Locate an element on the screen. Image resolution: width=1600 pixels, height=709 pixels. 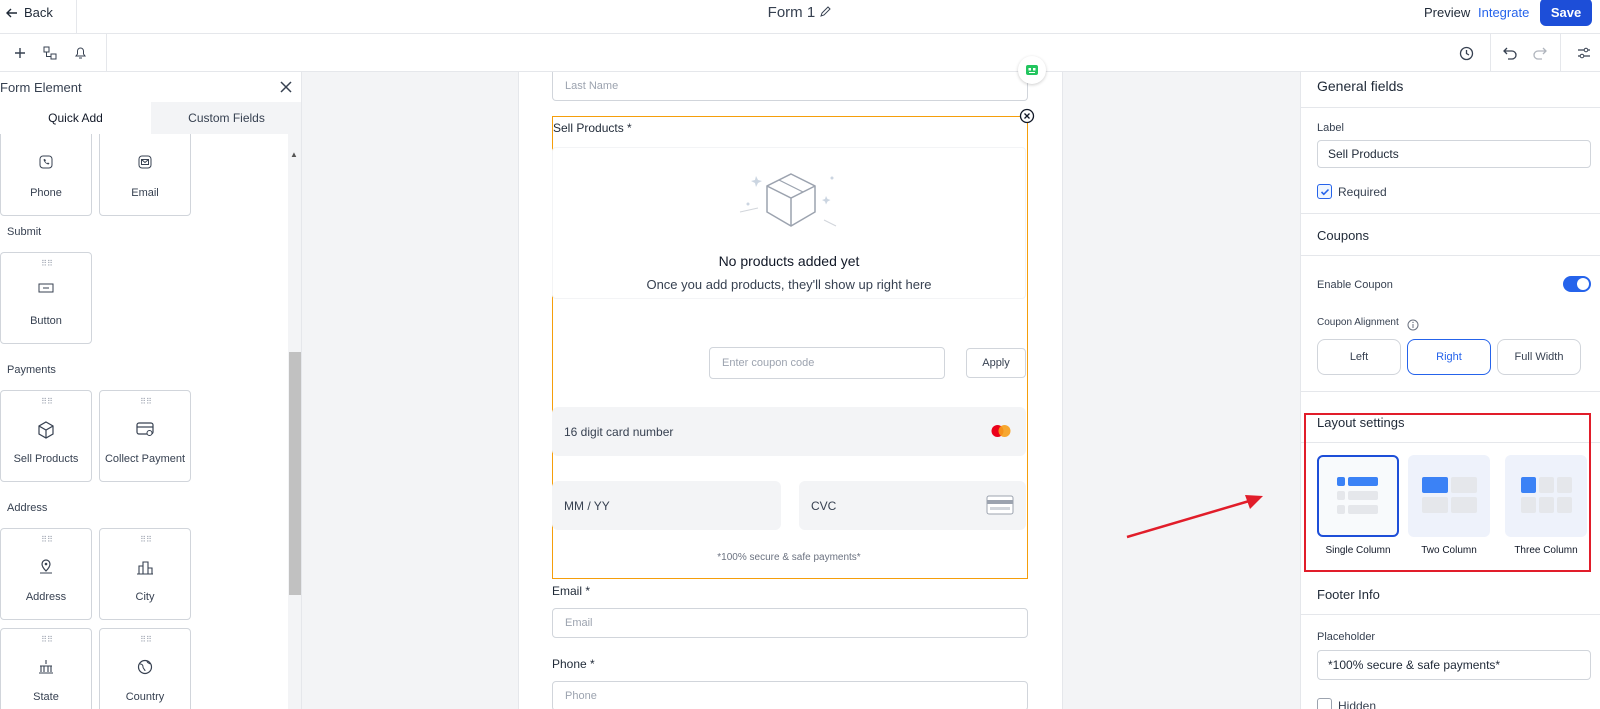
top-bar: Back Form 1 Preview Integrate Save is located at coordinates (800, 17).